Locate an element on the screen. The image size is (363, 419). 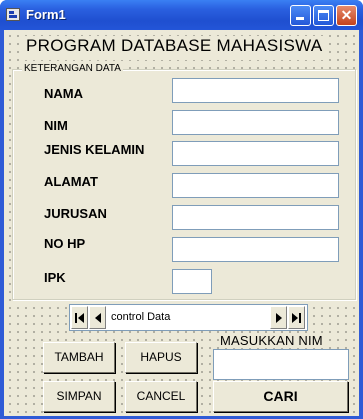
label-jurusan: JURUSAN is located at coordinates (75, 213).